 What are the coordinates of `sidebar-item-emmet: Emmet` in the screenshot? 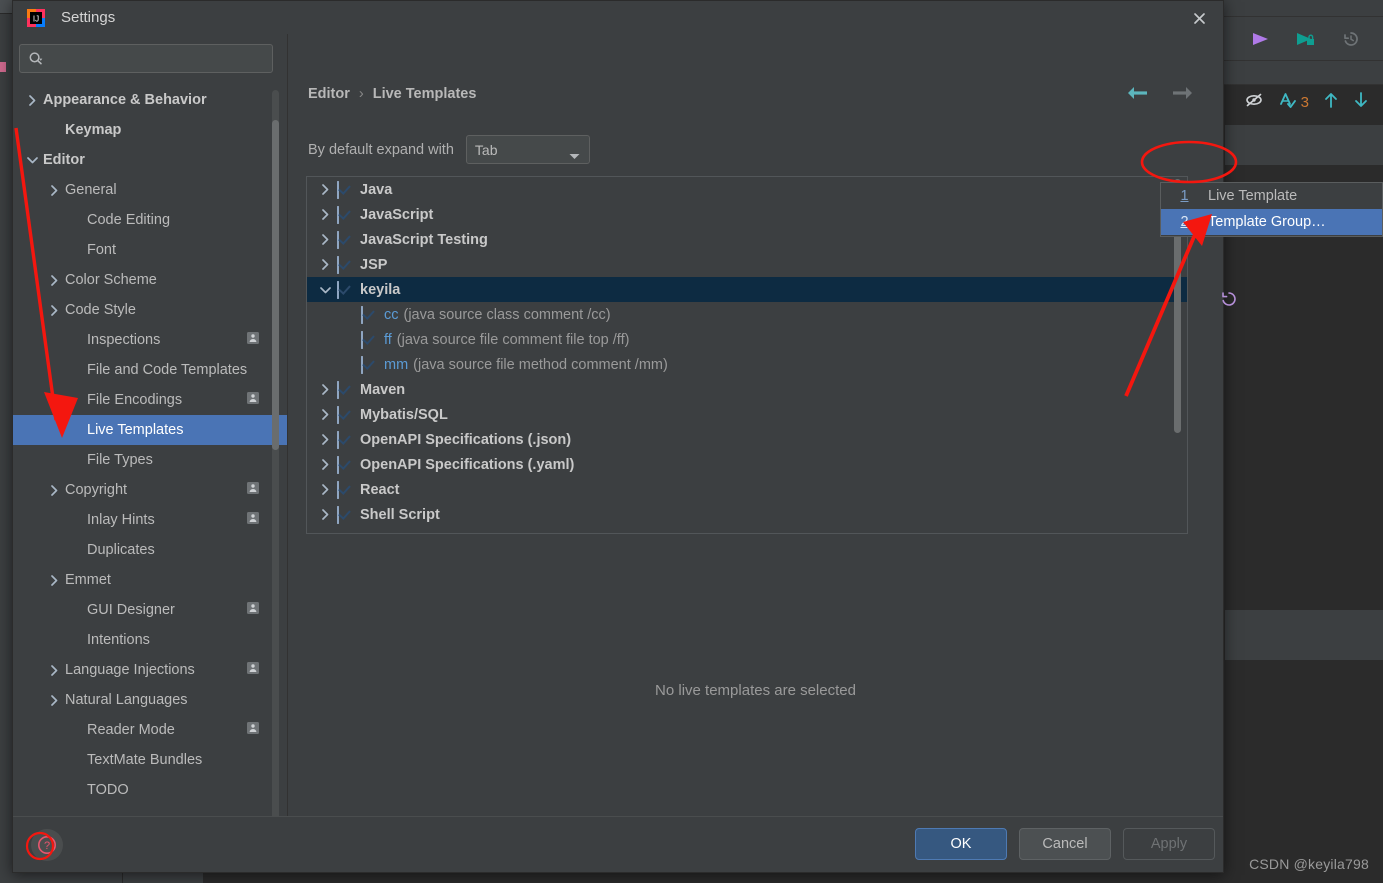 It's located at (150, 580).